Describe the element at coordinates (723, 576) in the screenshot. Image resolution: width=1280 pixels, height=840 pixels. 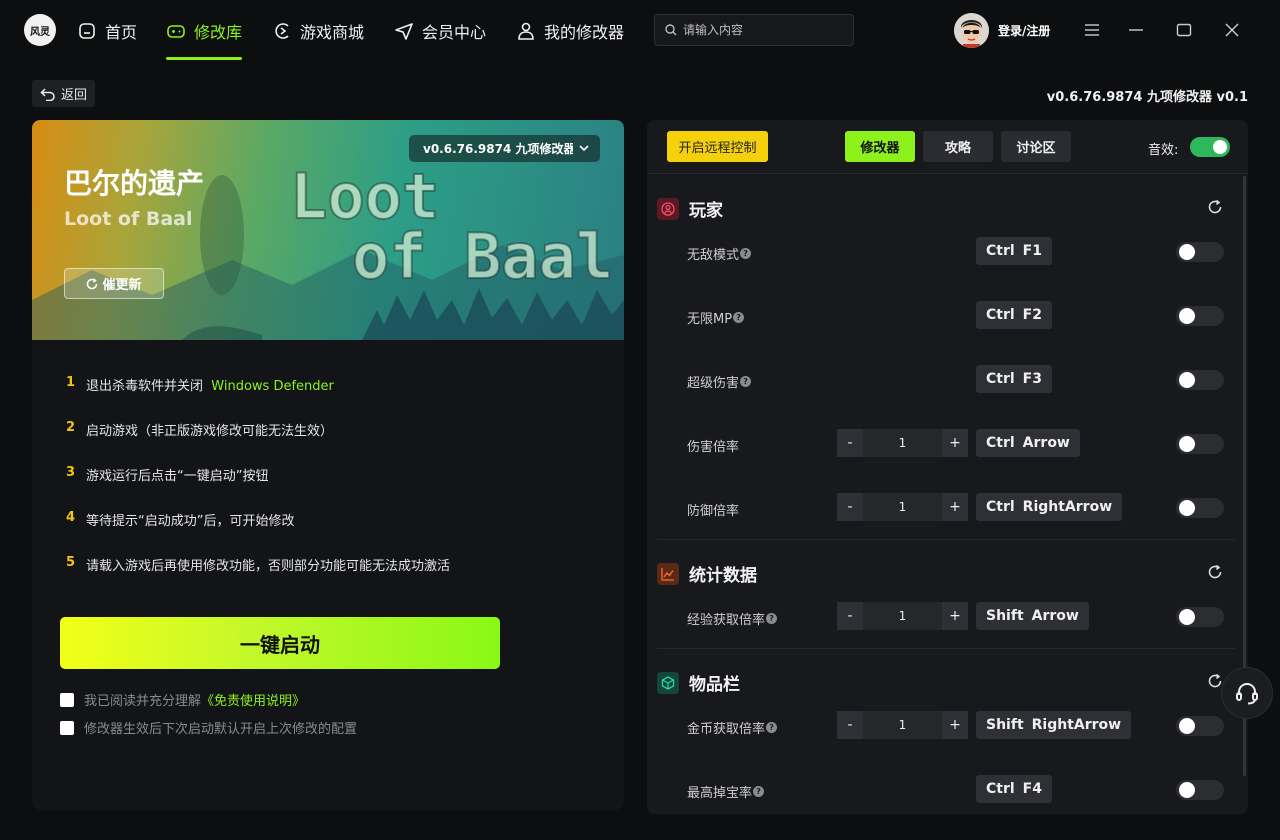
I see `section-stats-label: 统计数据` at that location.